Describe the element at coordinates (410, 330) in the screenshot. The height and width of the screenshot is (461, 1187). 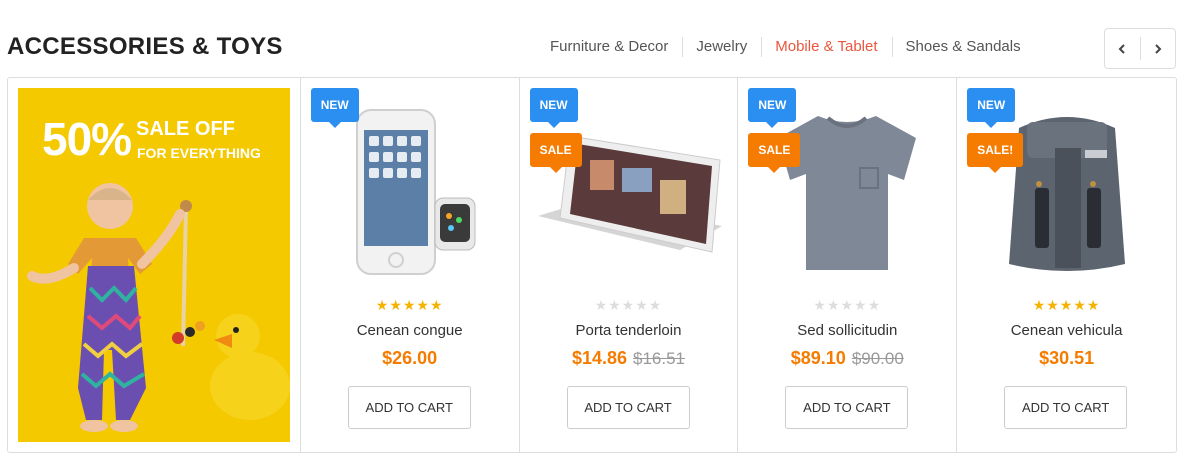
I see `product-name: Cenean congue` at that location.